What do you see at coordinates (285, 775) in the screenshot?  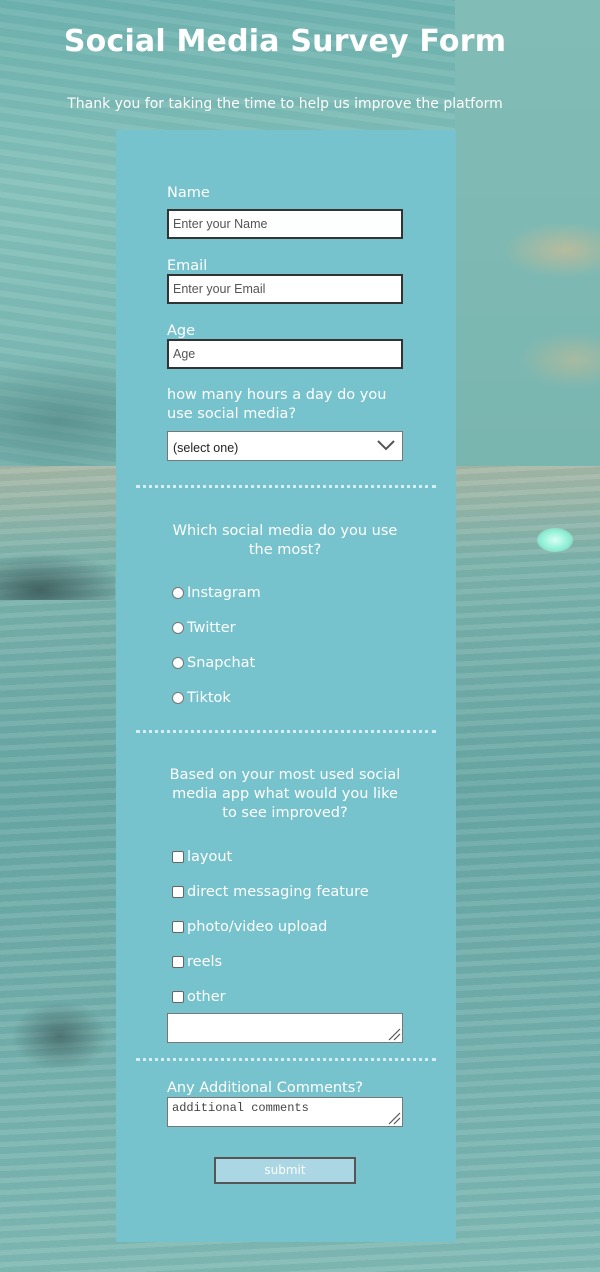 I see `improve-question-line1: Based on your most used social` at bounding box center [285, 775].